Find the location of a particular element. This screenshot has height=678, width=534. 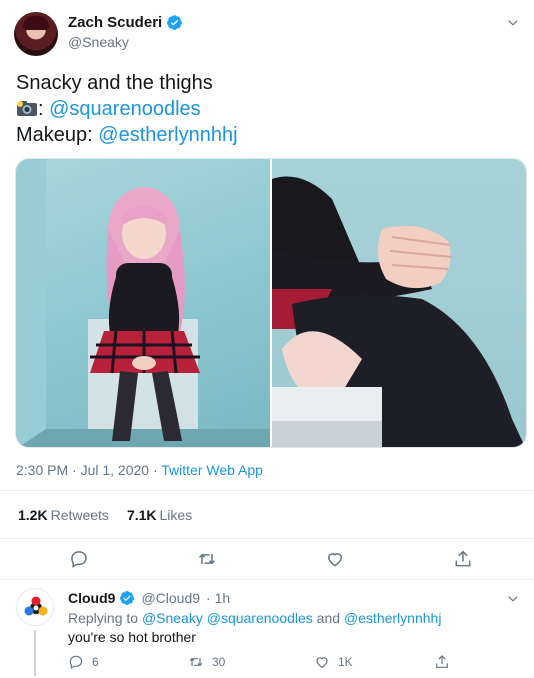

reply-reply-button: 6 is located at coordinates (83, 662).